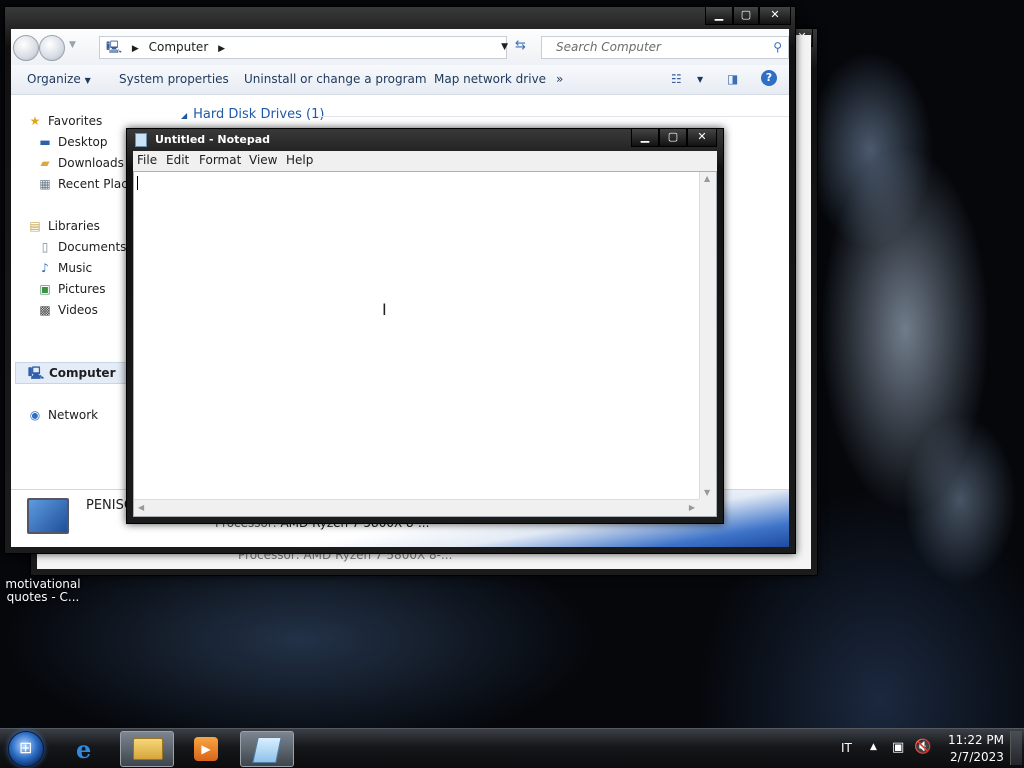  I want to click on search-icon: ⚲, so click(777, 47).